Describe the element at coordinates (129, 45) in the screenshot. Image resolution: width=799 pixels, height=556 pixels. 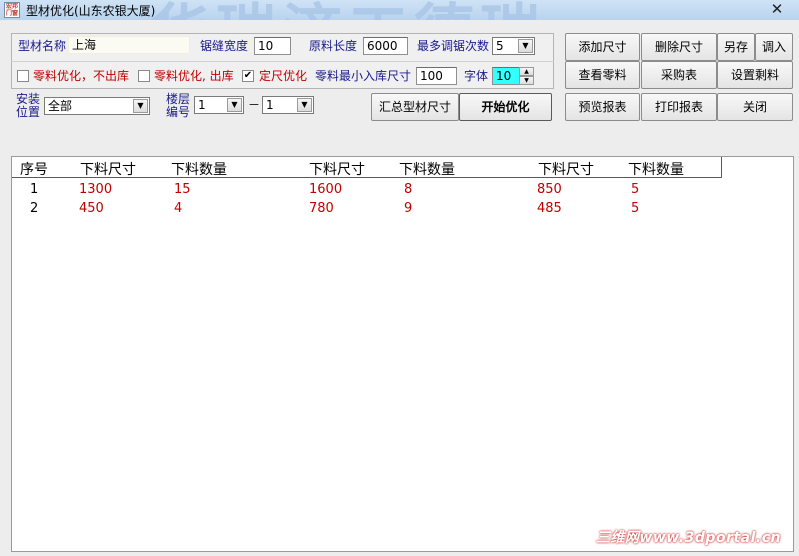
I see `material-name-field: 上海` at that location.